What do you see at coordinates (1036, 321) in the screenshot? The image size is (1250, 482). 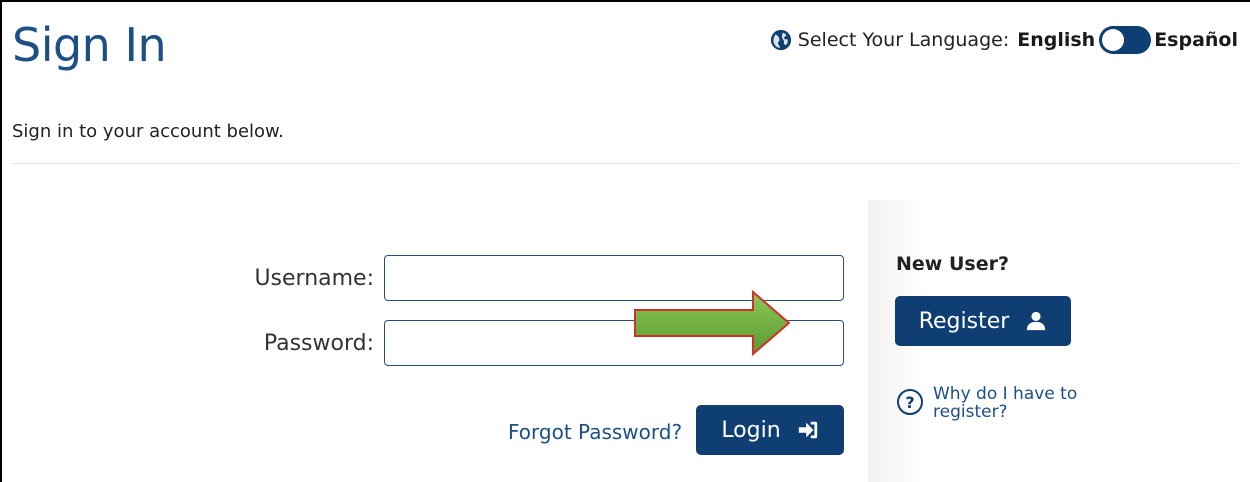 I see `user-icon` at bounding box center [1036, 321].